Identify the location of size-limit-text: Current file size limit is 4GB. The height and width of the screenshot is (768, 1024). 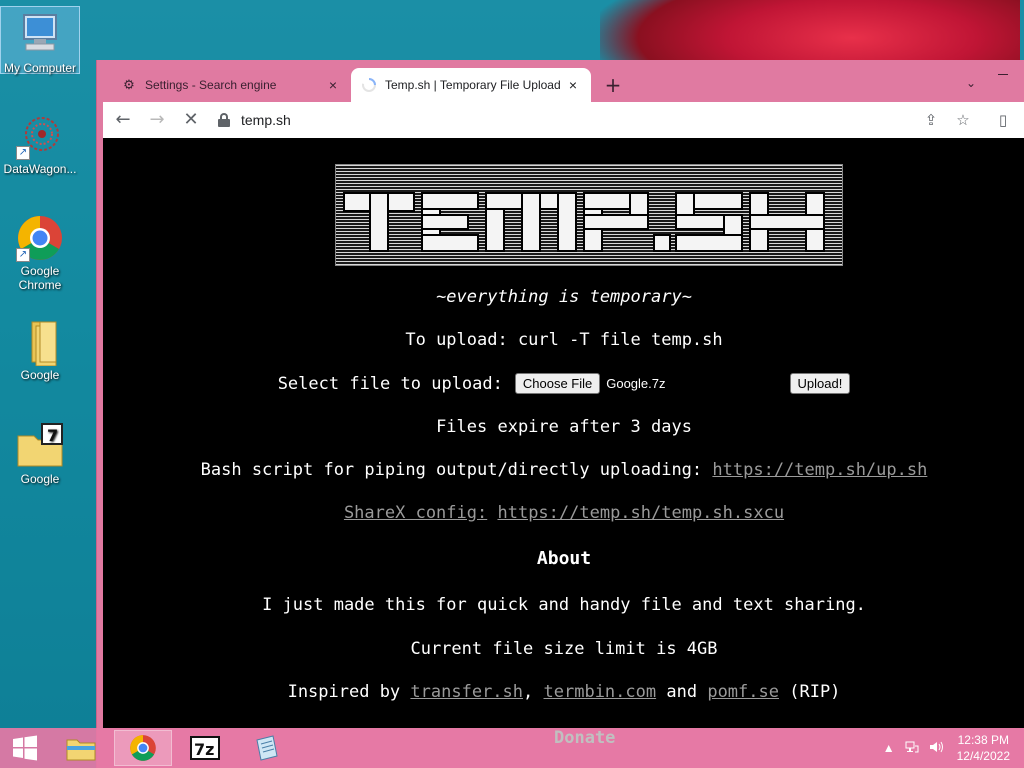
(564, 649).